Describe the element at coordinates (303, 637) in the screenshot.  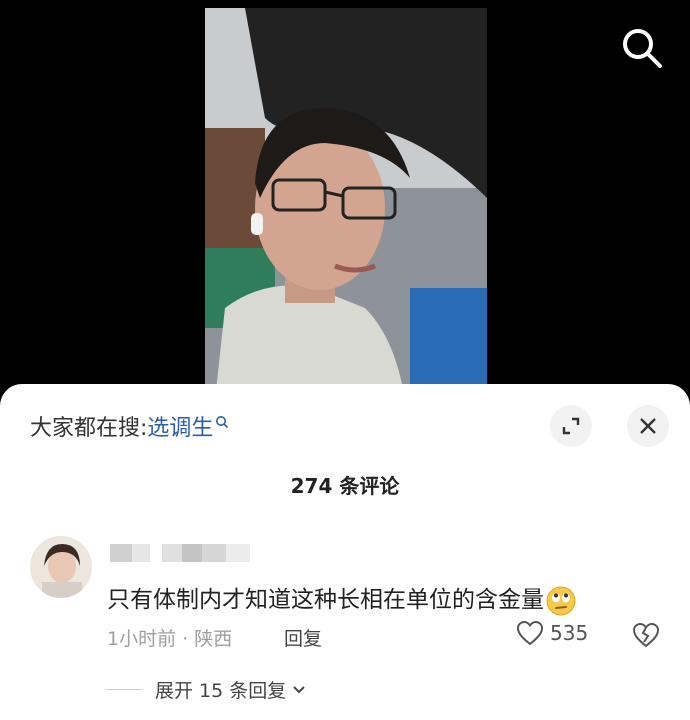
I see `reply-button: 回复` at that location.